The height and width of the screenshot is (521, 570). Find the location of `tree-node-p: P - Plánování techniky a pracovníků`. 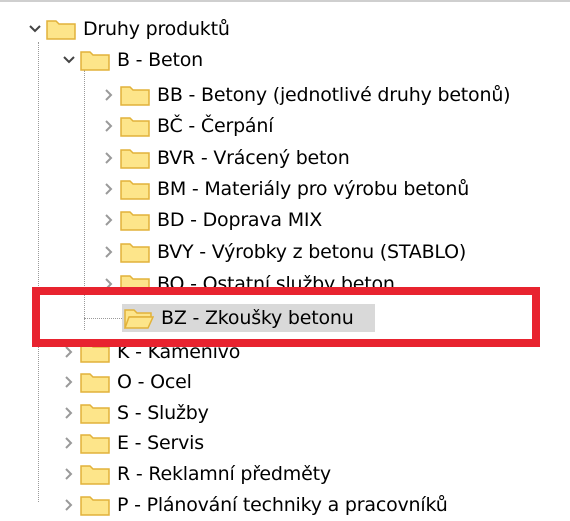

tree-node-p: P - Plánování techniky a pracovníků is located at coordinates (253, 505).